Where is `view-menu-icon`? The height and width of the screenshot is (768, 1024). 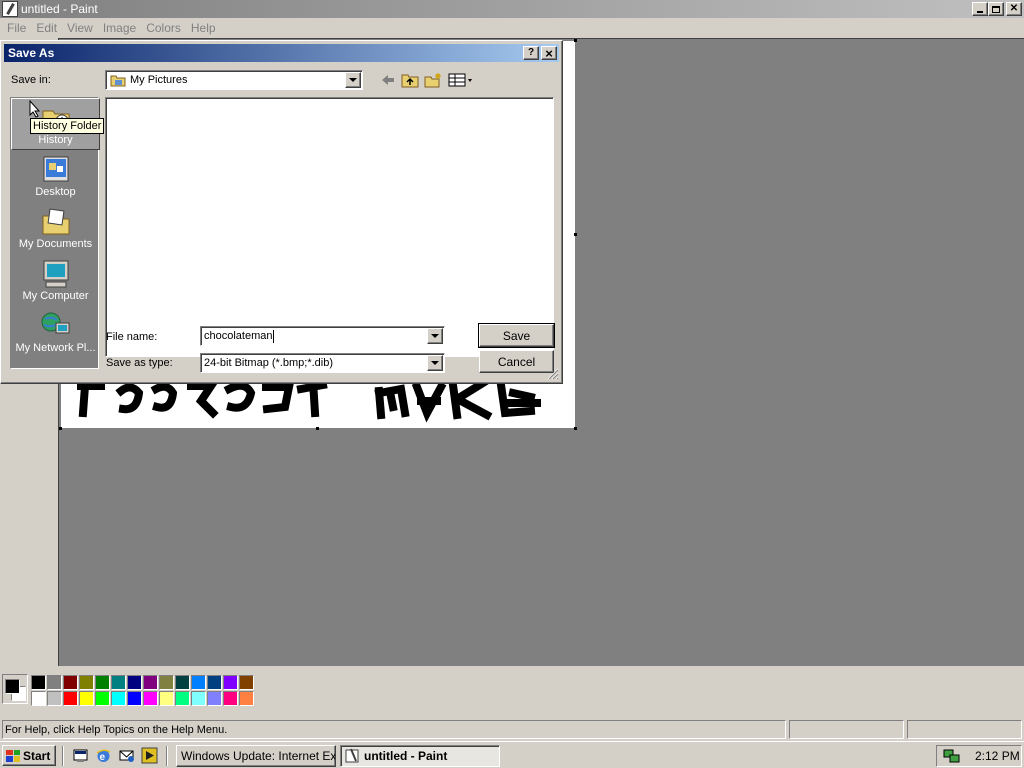 view-menu-icon is located at coordinates (460, 80).